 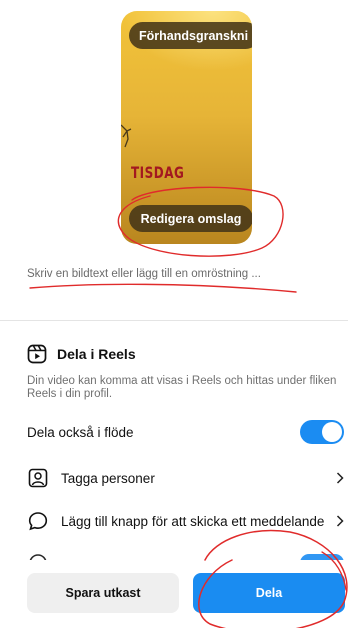 What do you see at coordinates (190, 35) in the screenshot?
I see `preview-button: Förhandsgranskni` at bounding box center [190, 35].